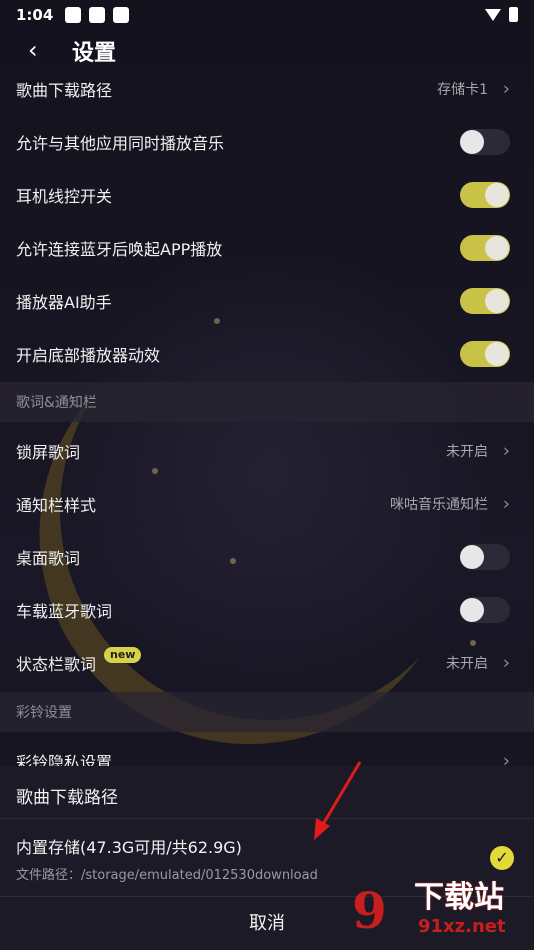 This screenshot has height=950, width=534. I want to click on settings-row-notification-style: 通知栏样式 咪咕音乐通知栏 ›, so click(267, 503).